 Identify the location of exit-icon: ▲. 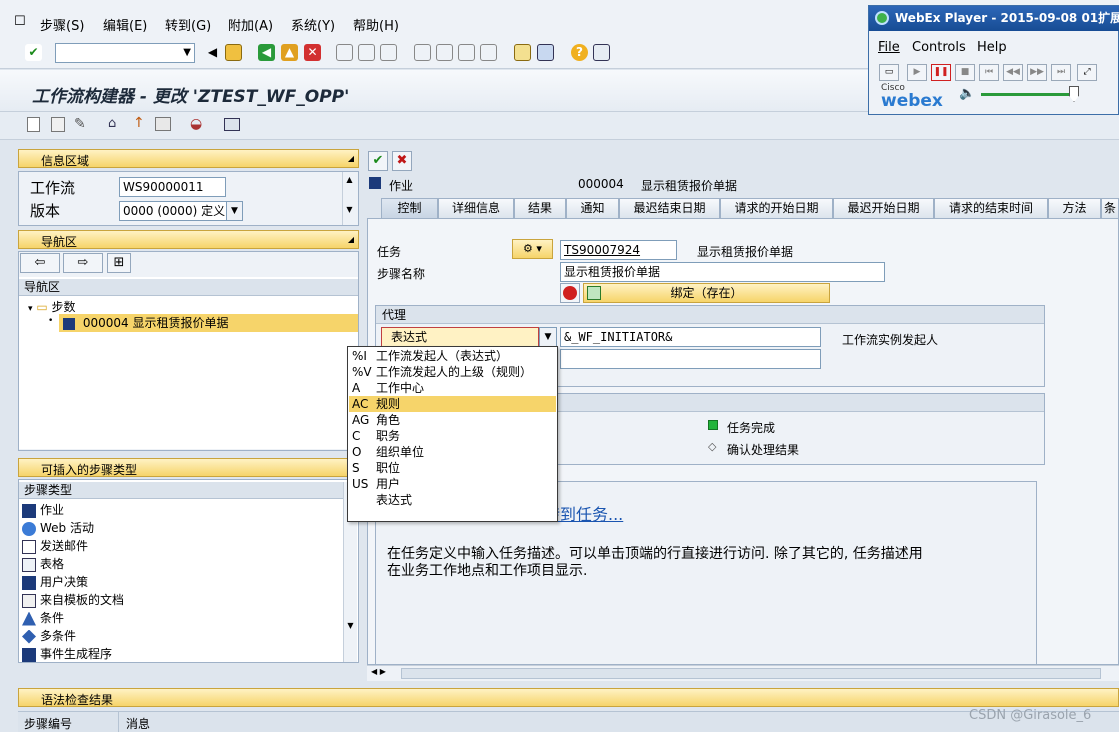
(289, 52).